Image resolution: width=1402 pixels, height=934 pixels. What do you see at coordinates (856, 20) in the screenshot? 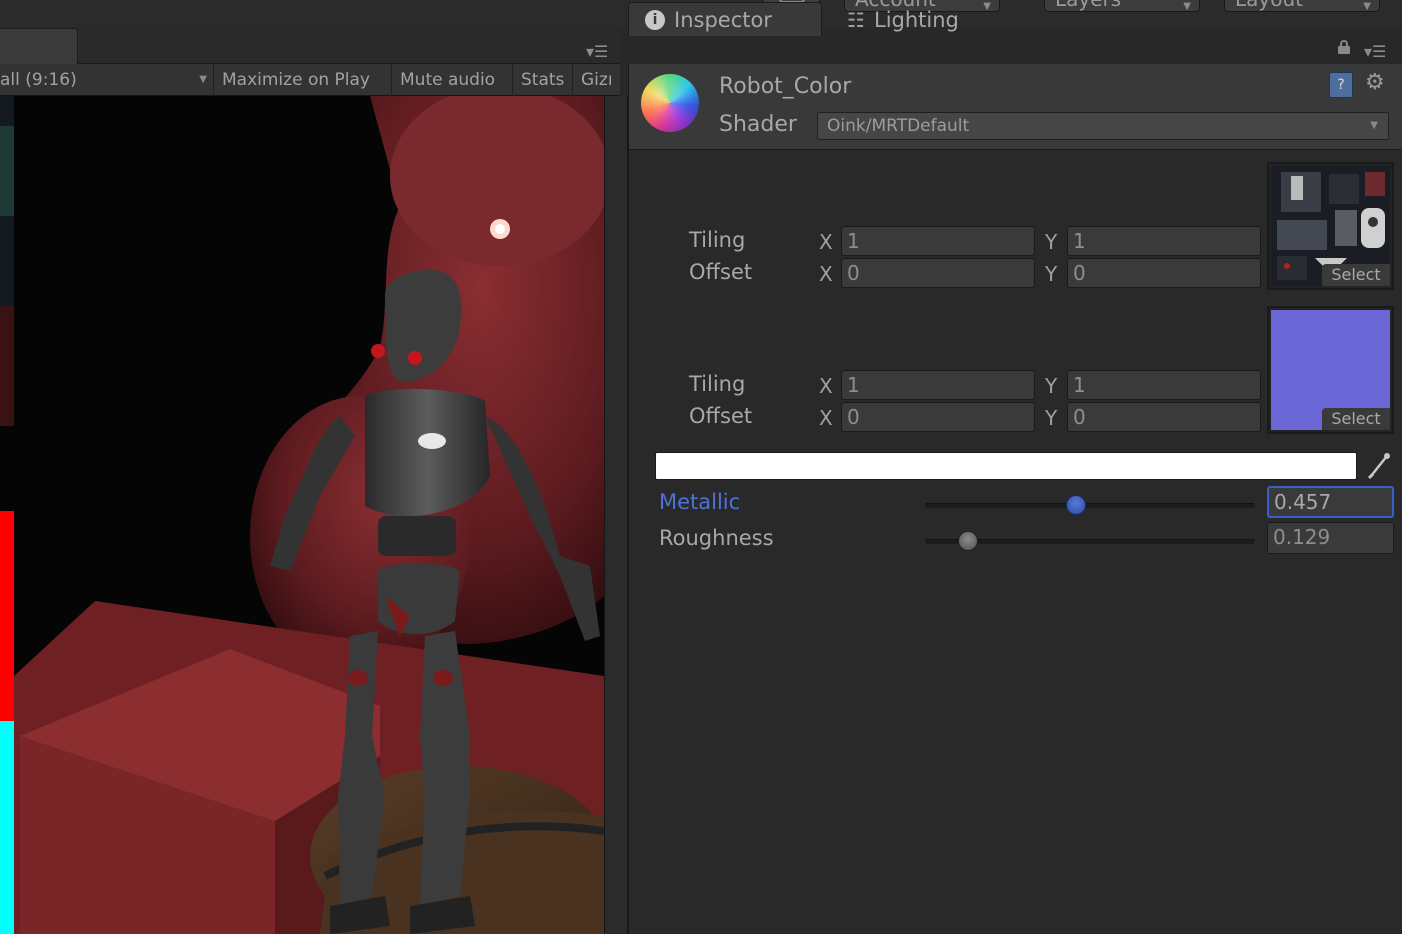
I see `sliders-icon: ☷` at bounding box center [856, 20].